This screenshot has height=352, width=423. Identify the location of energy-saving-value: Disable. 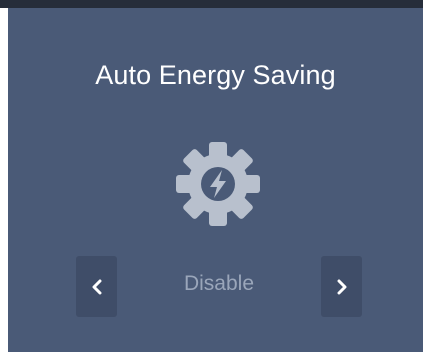
(219, 283).